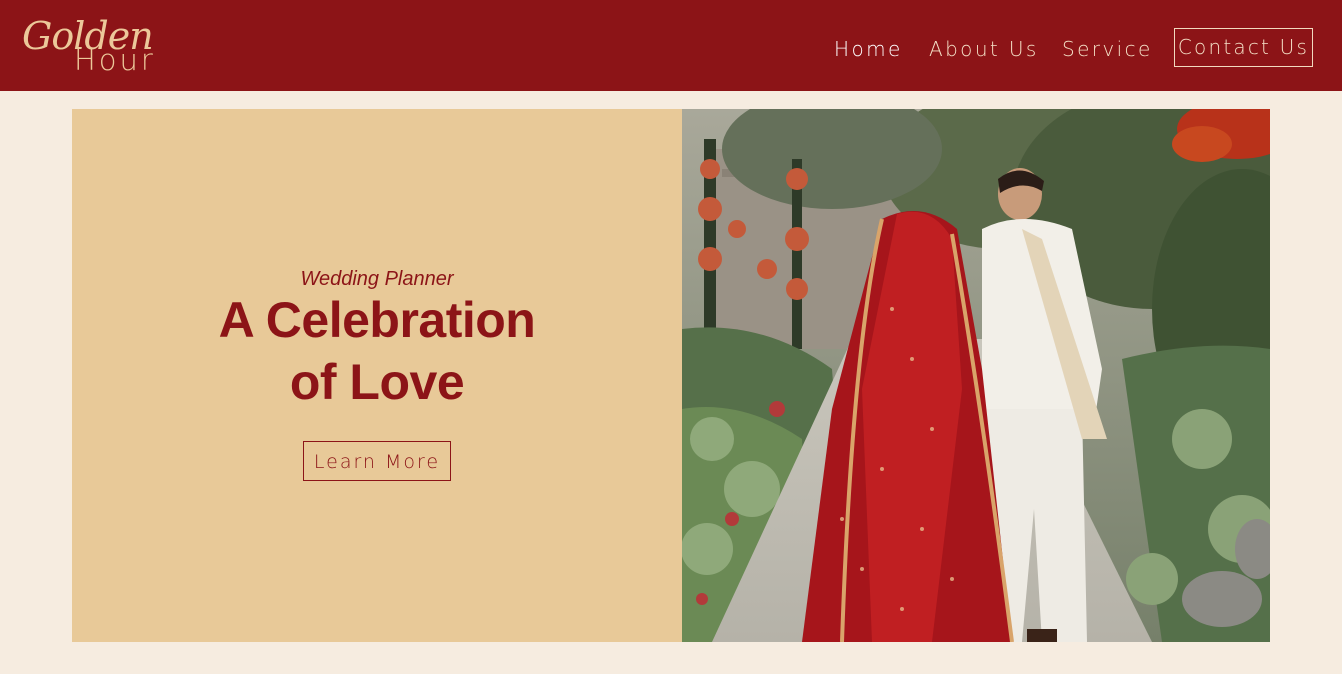  Describe the element at coordinates (377, 461) in the screenshot. I see `learn-more-button: Learn More` at that location.